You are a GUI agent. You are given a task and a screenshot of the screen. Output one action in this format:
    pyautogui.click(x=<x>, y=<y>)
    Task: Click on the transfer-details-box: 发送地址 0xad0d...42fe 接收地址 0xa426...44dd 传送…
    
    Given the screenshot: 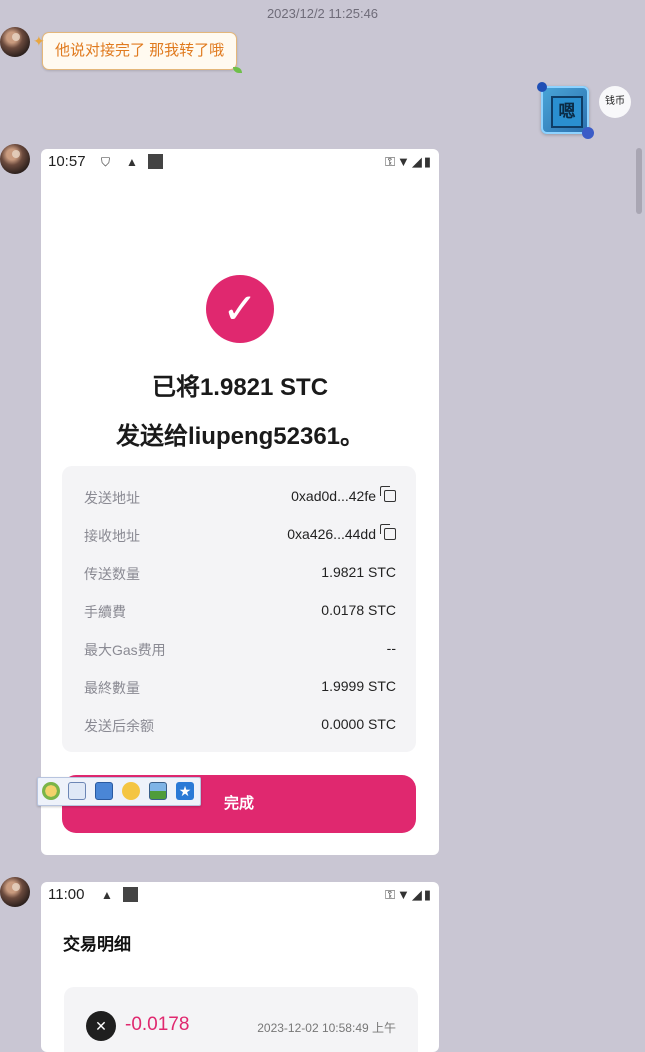 What is the action you would take?
    pyautogui.click(x=239, y=609)
    